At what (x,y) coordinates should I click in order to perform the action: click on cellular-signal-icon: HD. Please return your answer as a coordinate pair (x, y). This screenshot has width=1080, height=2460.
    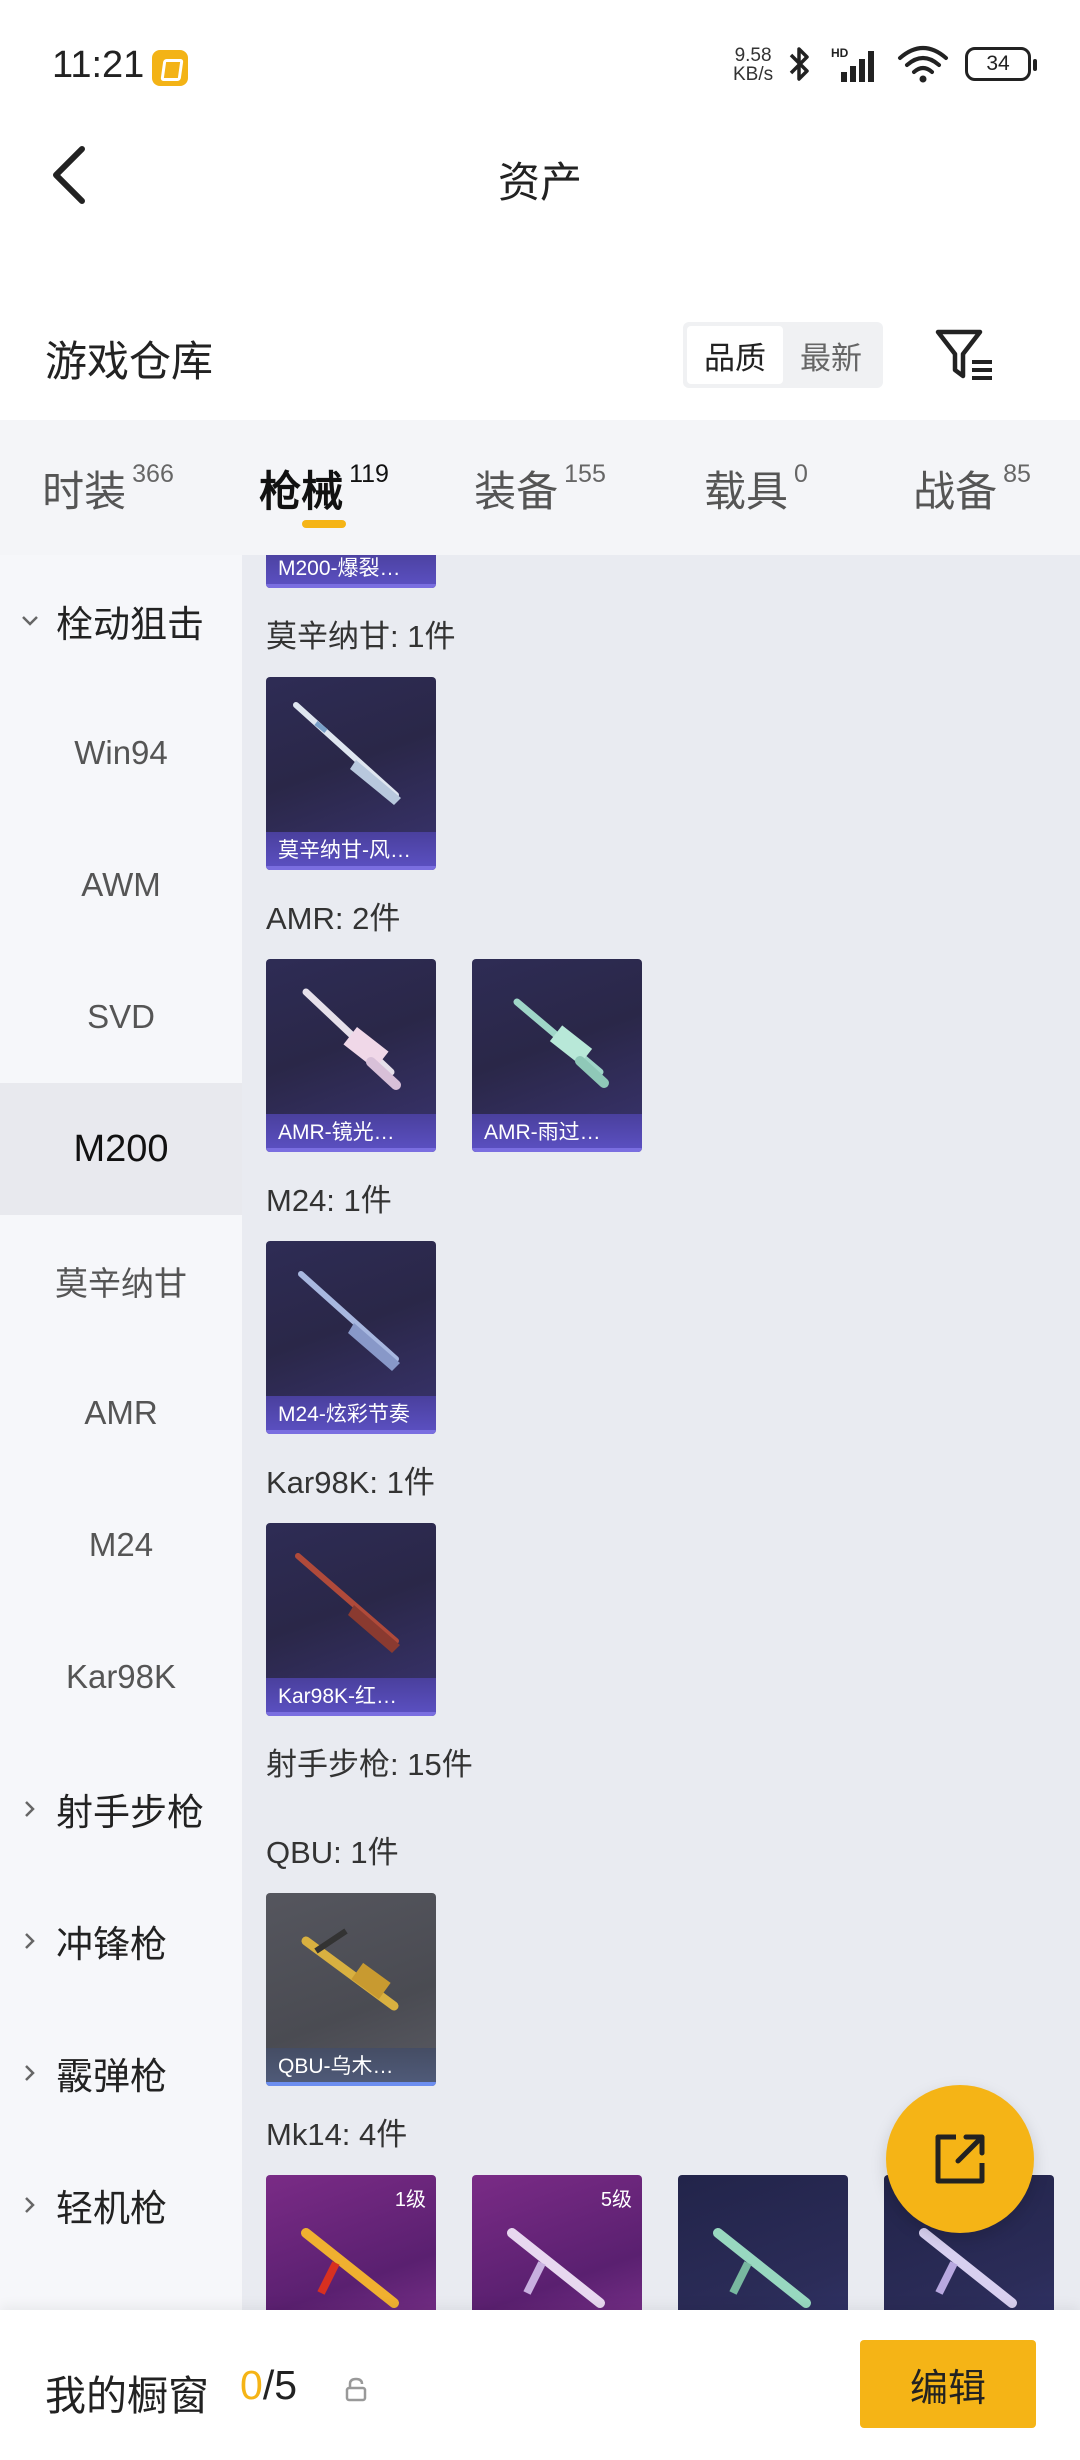
    Looking at the image, I should click on (852, 64).